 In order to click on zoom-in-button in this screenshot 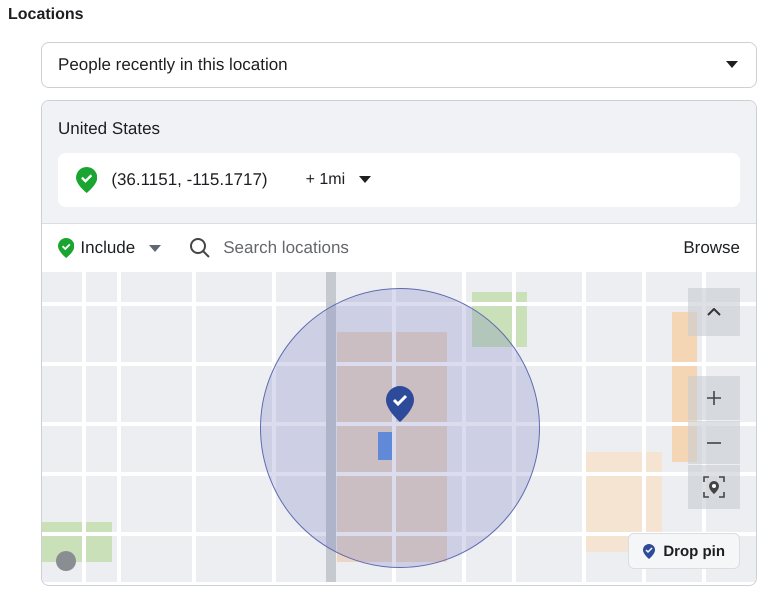, I will do `click(714, 398)`.